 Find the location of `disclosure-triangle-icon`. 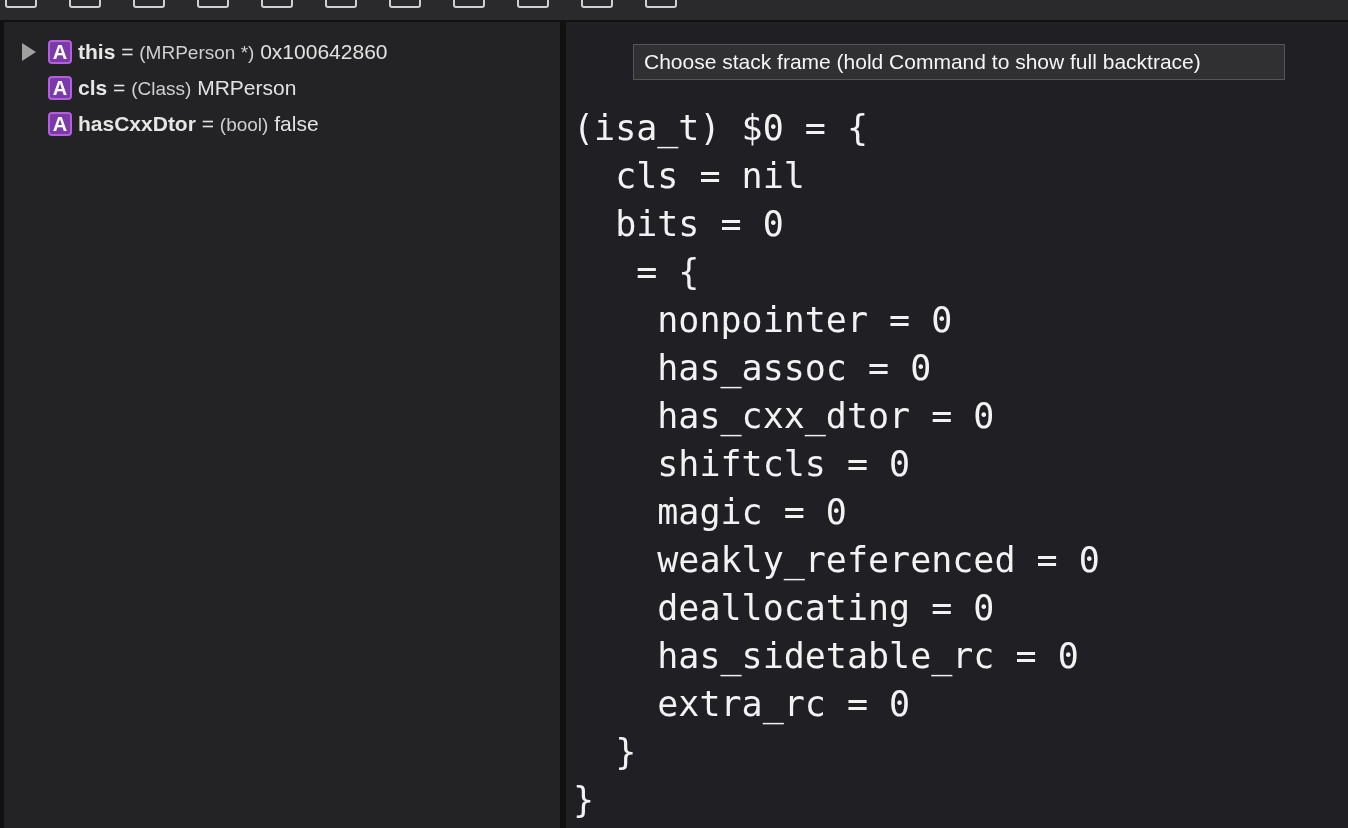

disclosure-triangle-icon is located at coordinates (29, 52).